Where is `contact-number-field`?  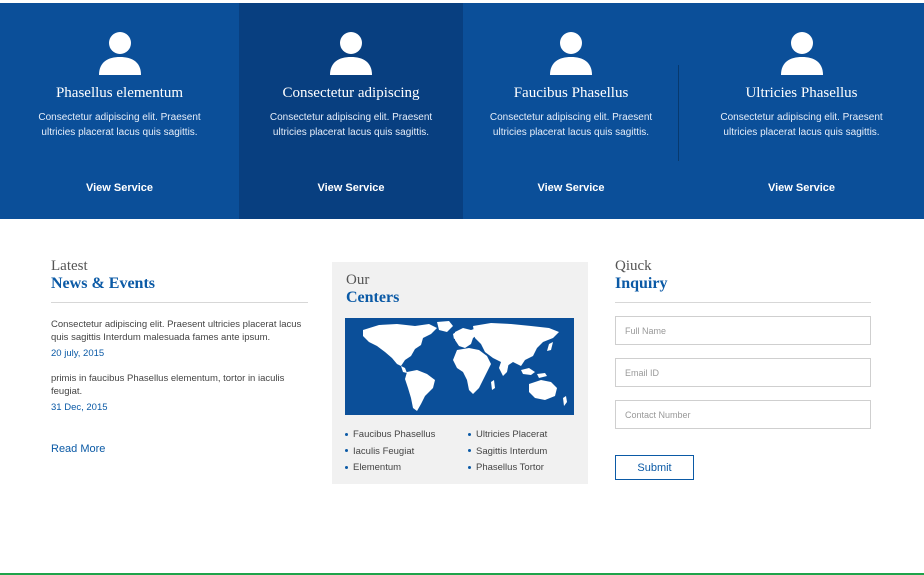 contact-number-field is located at coordinates (743, 414).